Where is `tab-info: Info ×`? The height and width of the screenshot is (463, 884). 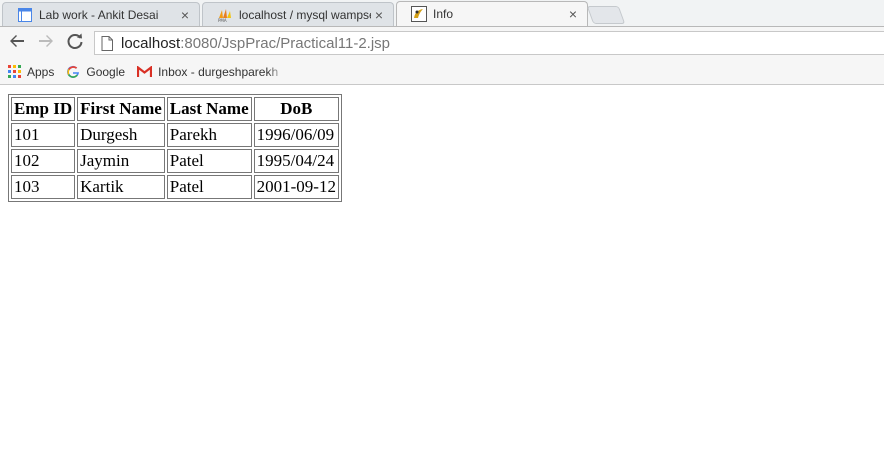
tab-info: Info × is located at coordinates (492, 13).